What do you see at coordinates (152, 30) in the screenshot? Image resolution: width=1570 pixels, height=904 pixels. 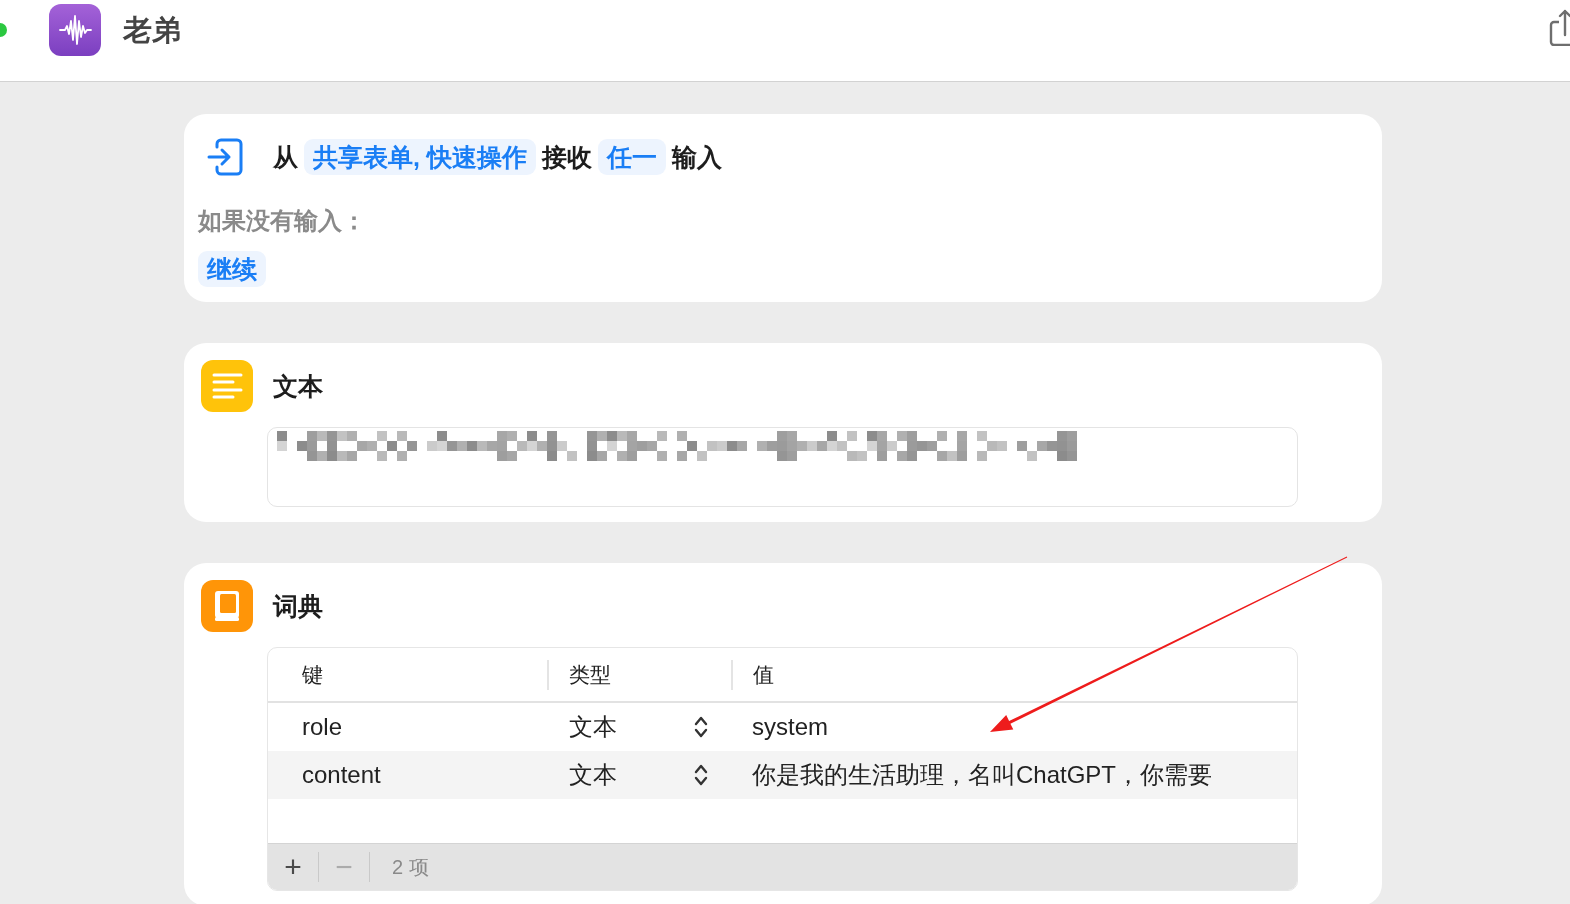 I see `window-title: 老弟` at bounding box center [152, 30].